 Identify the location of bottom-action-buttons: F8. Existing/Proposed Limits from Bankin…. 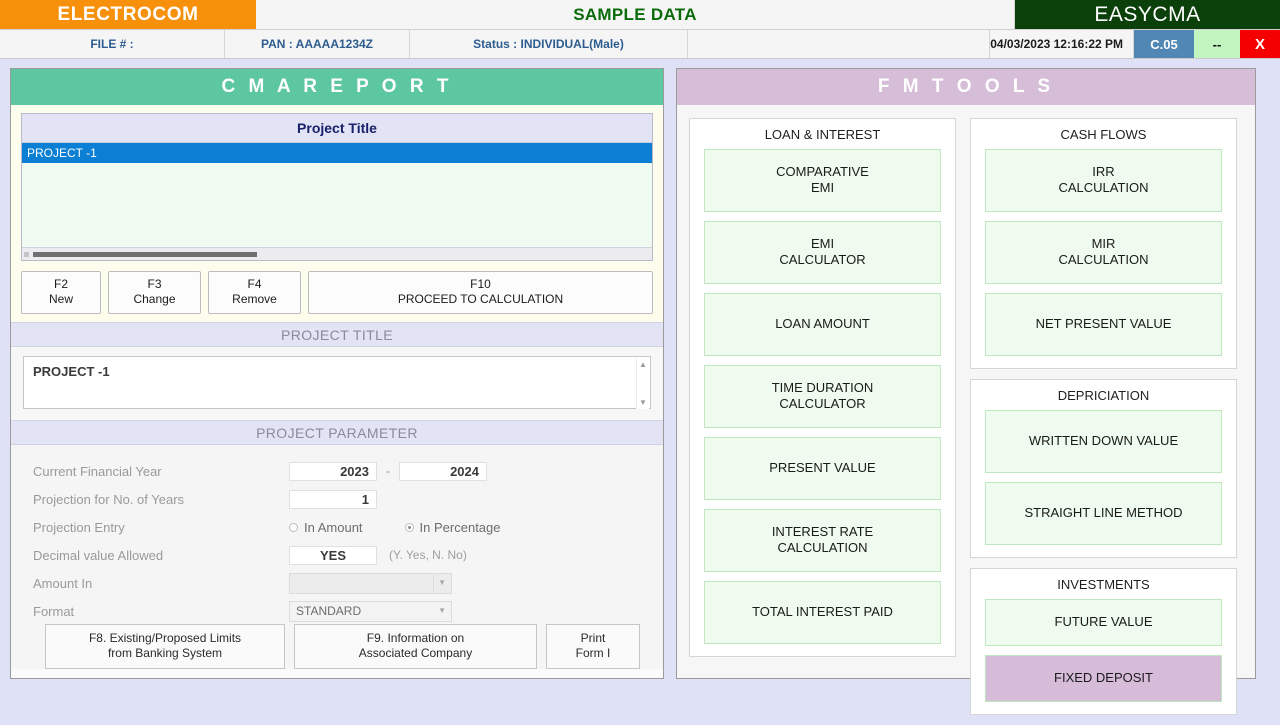
(337, 643).